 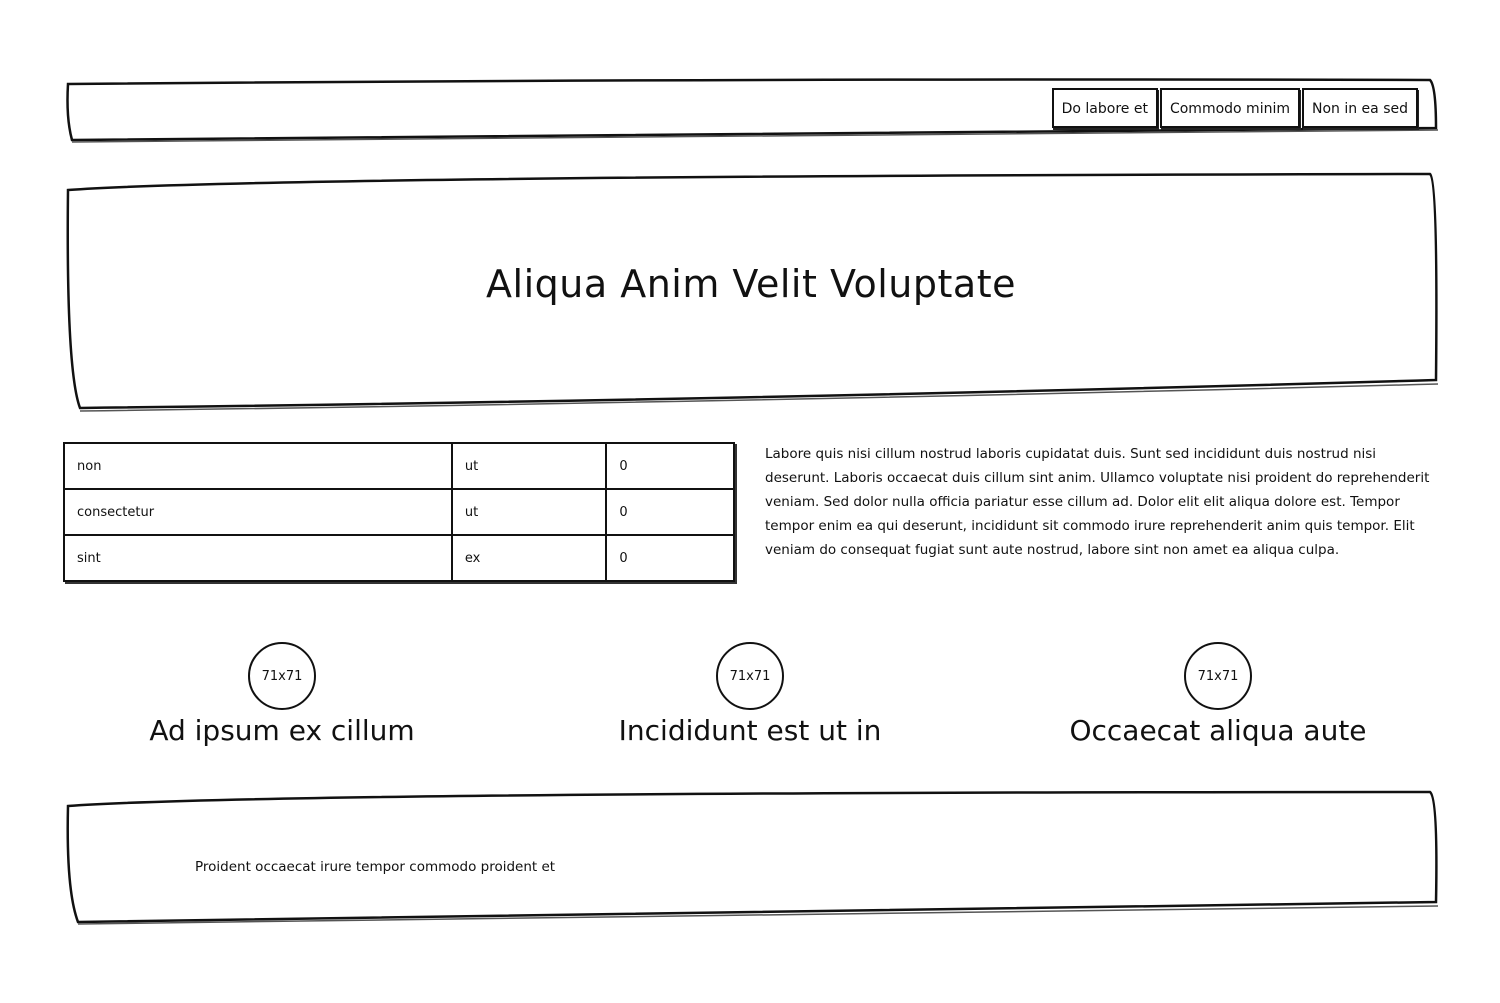 I want to click on table-cell: sint, so click(x=258, y=558).